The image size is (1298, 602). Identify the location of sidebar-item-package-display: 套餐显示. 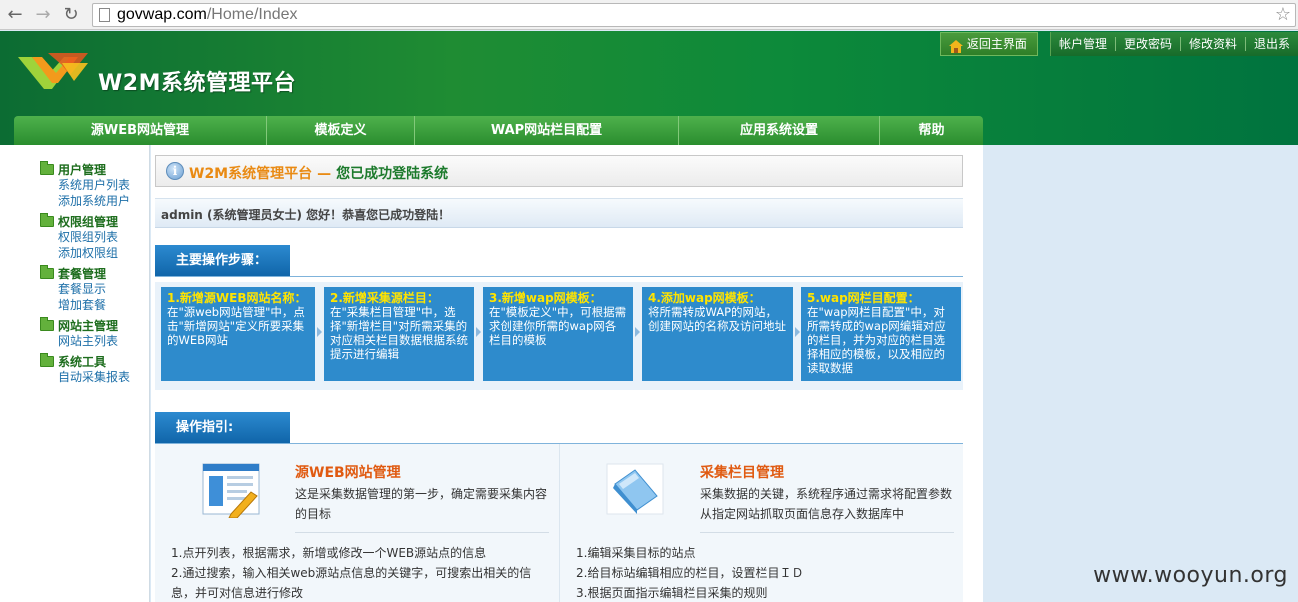
(82, 289).